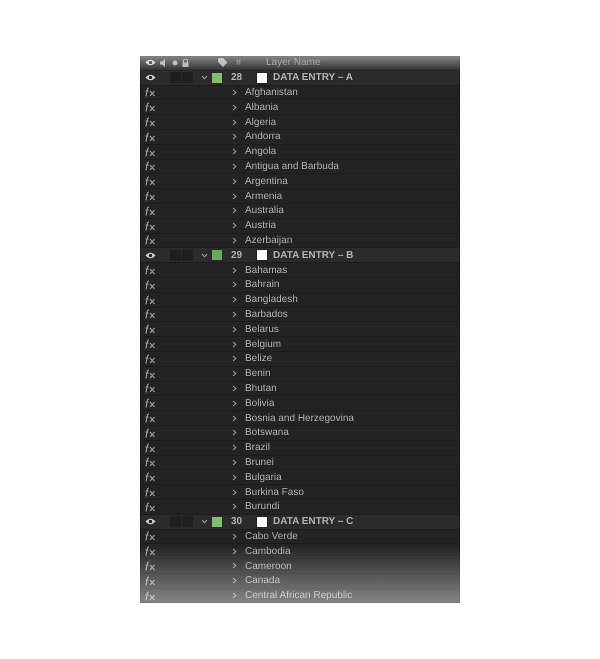 Image resolution: width=600 pixels, height=659 pixels. What do you see at coordinates (271, 536) in the screenshot?
I see `effect-name: Cabo Verde` at bounding box center [271, 536].